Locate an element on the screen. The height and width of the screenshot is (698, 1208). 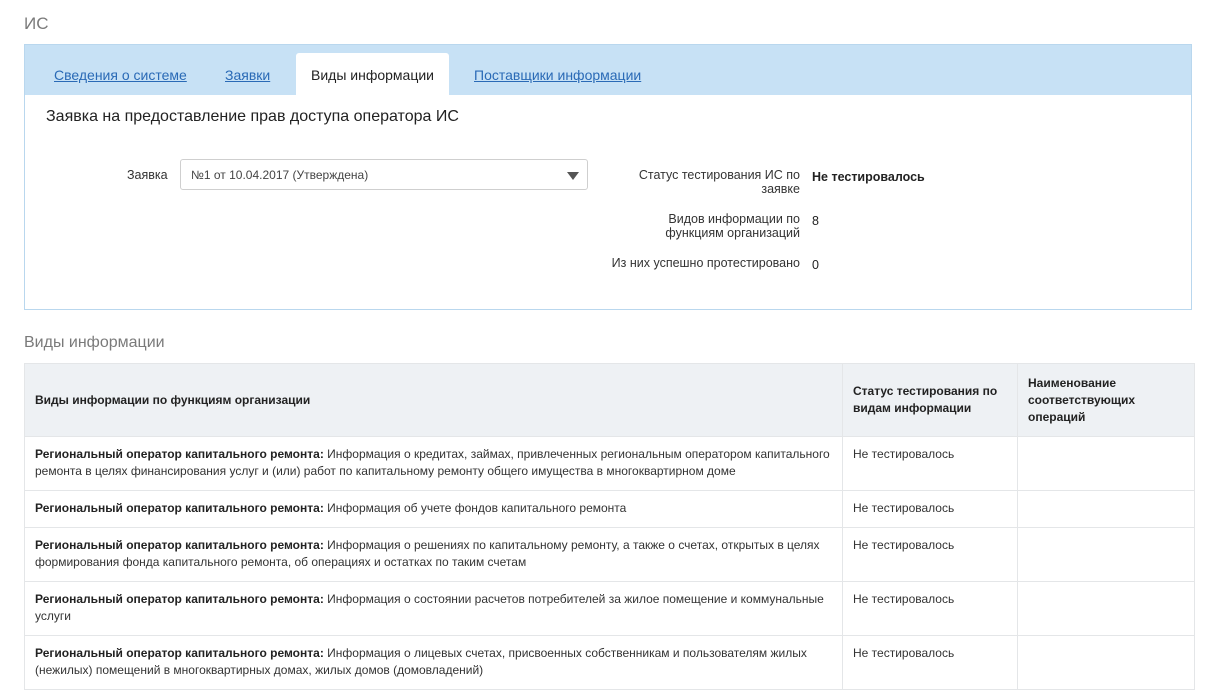
info-types-heading: Виды информации is located at coordinates (94, 342).